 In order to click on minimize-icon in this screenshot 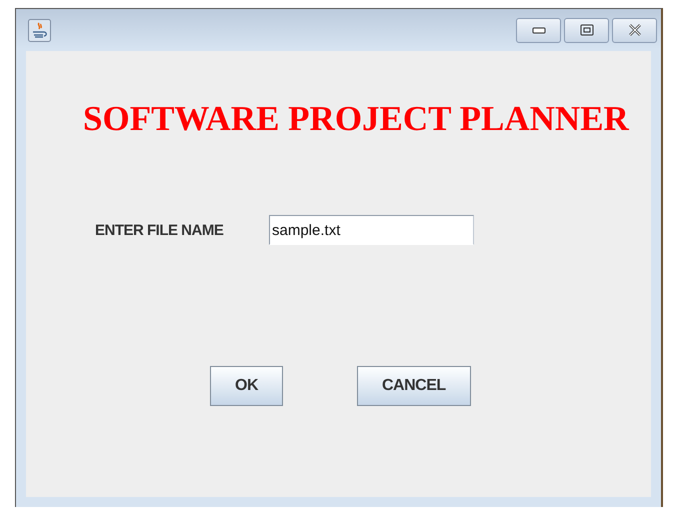, I will do `click(539, 30)`.